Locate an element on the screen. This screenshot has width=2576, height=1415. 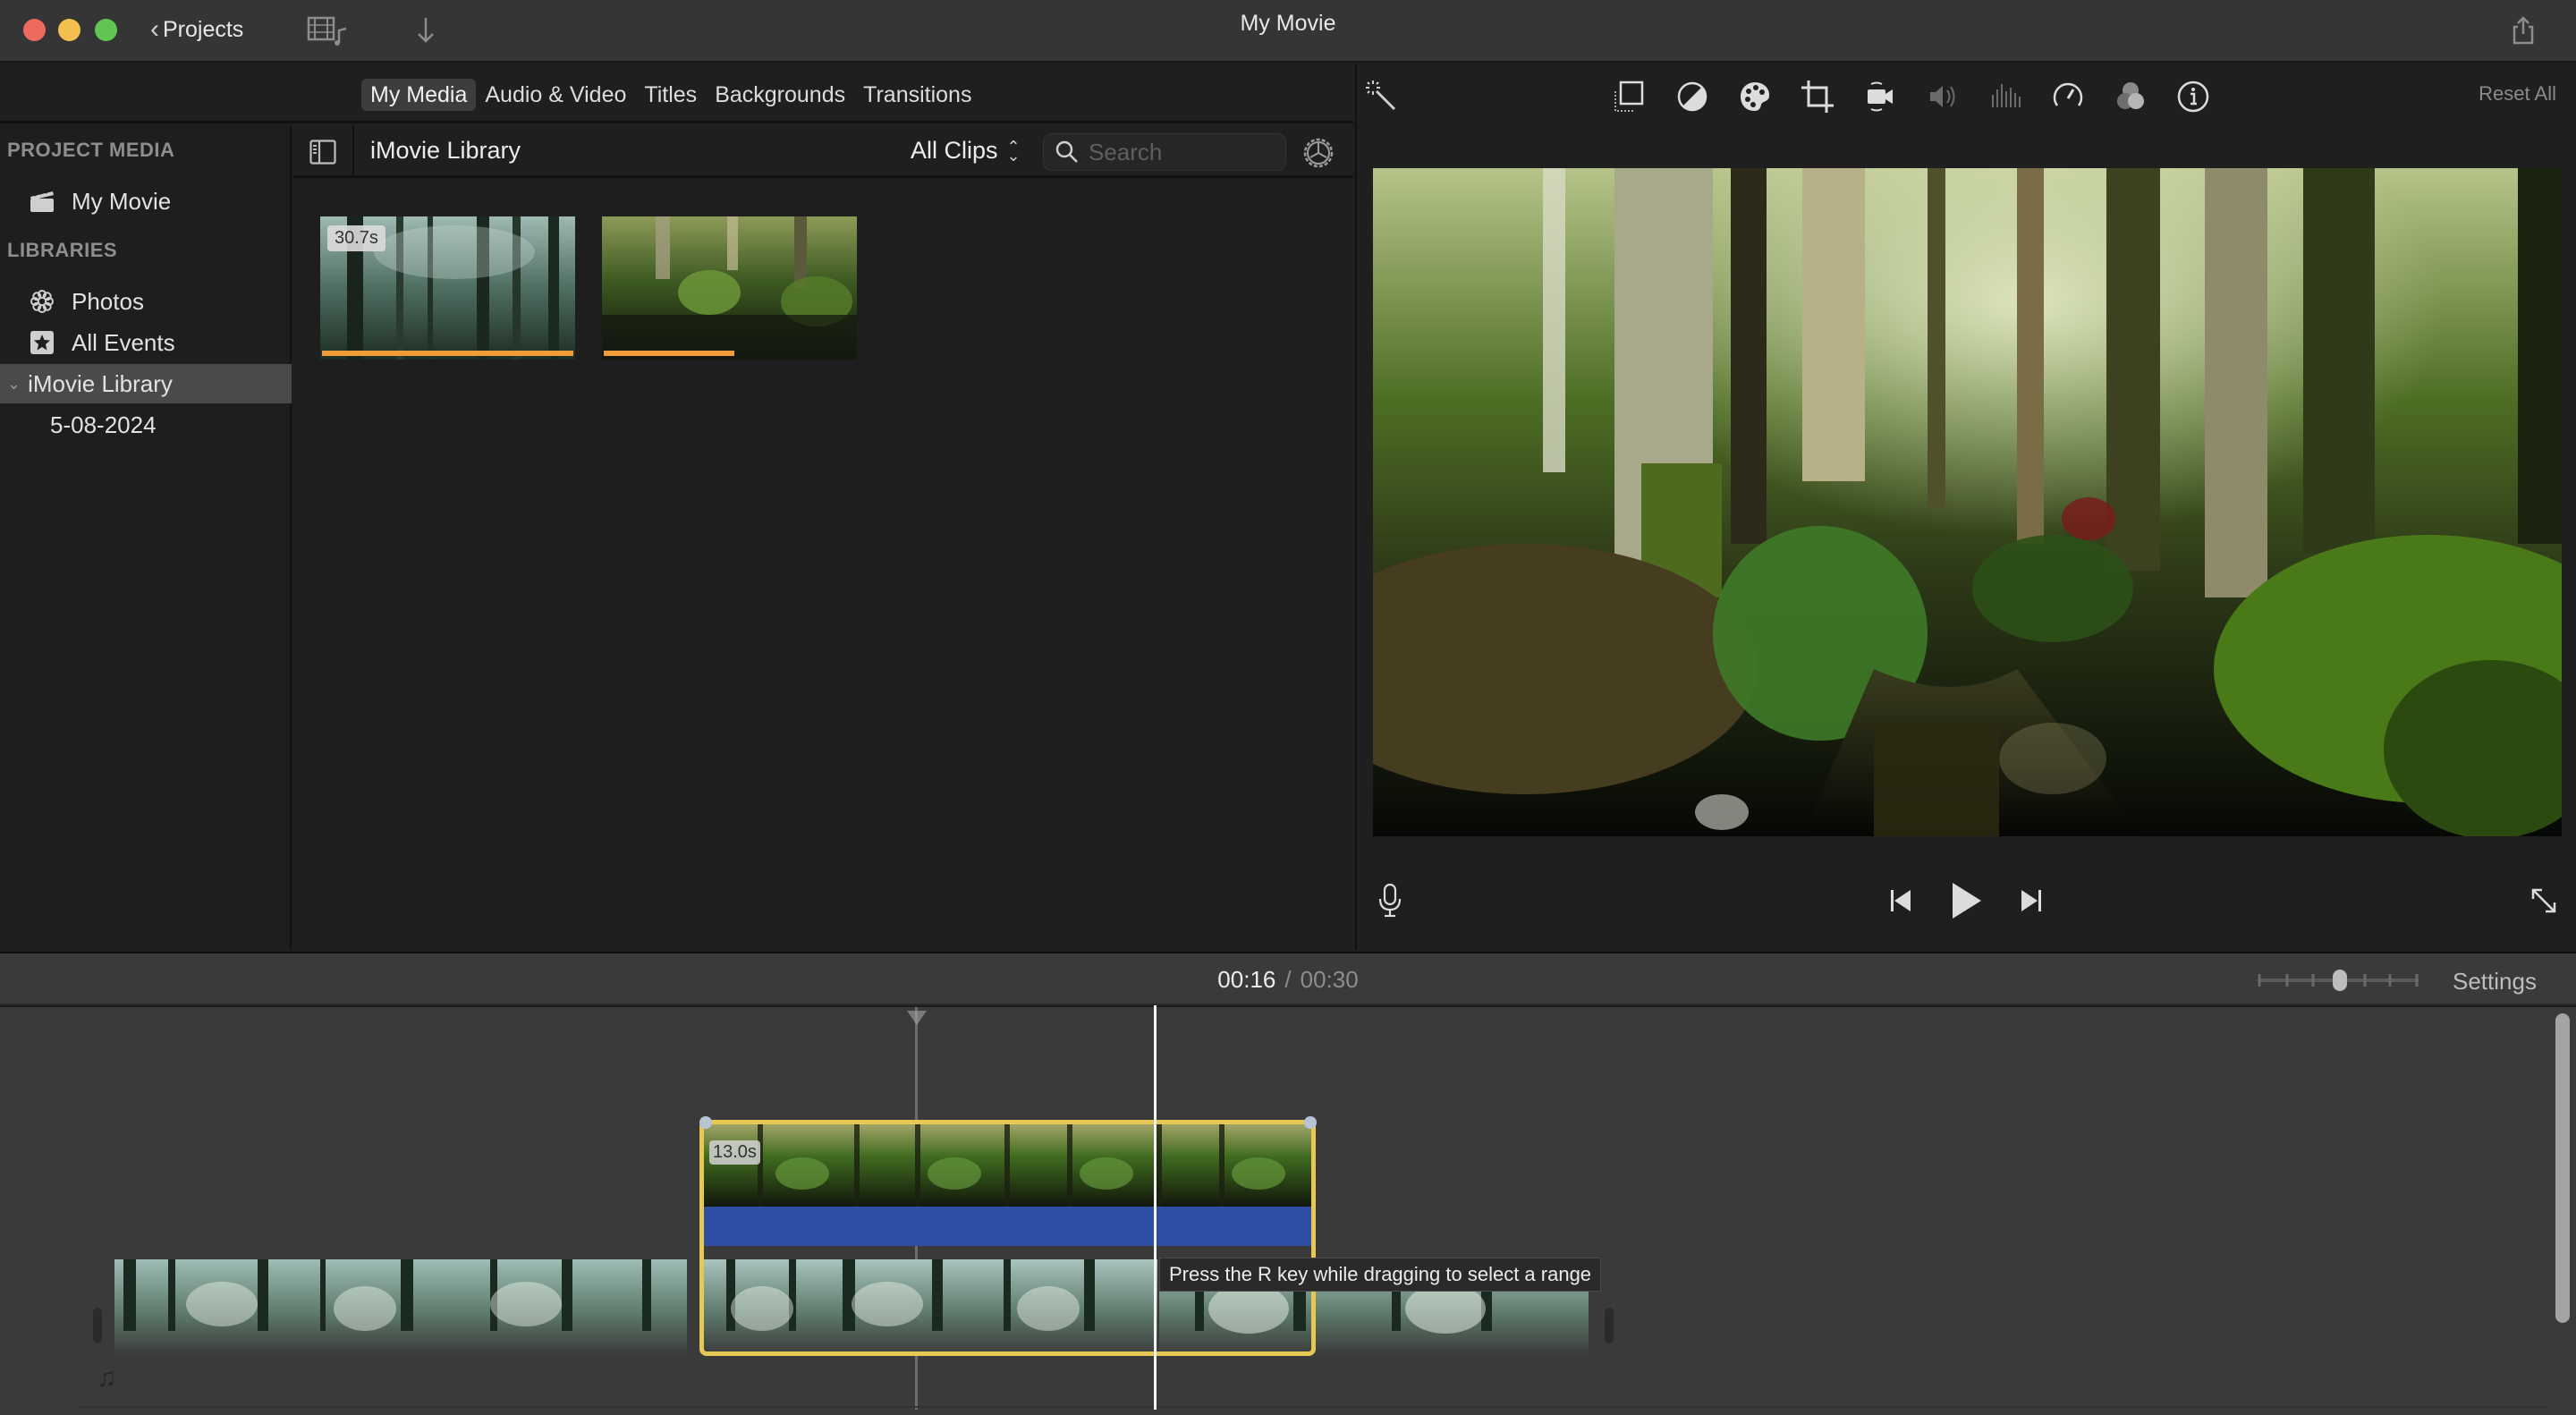
color-balance-icon is located at coordinates (1692, 97).